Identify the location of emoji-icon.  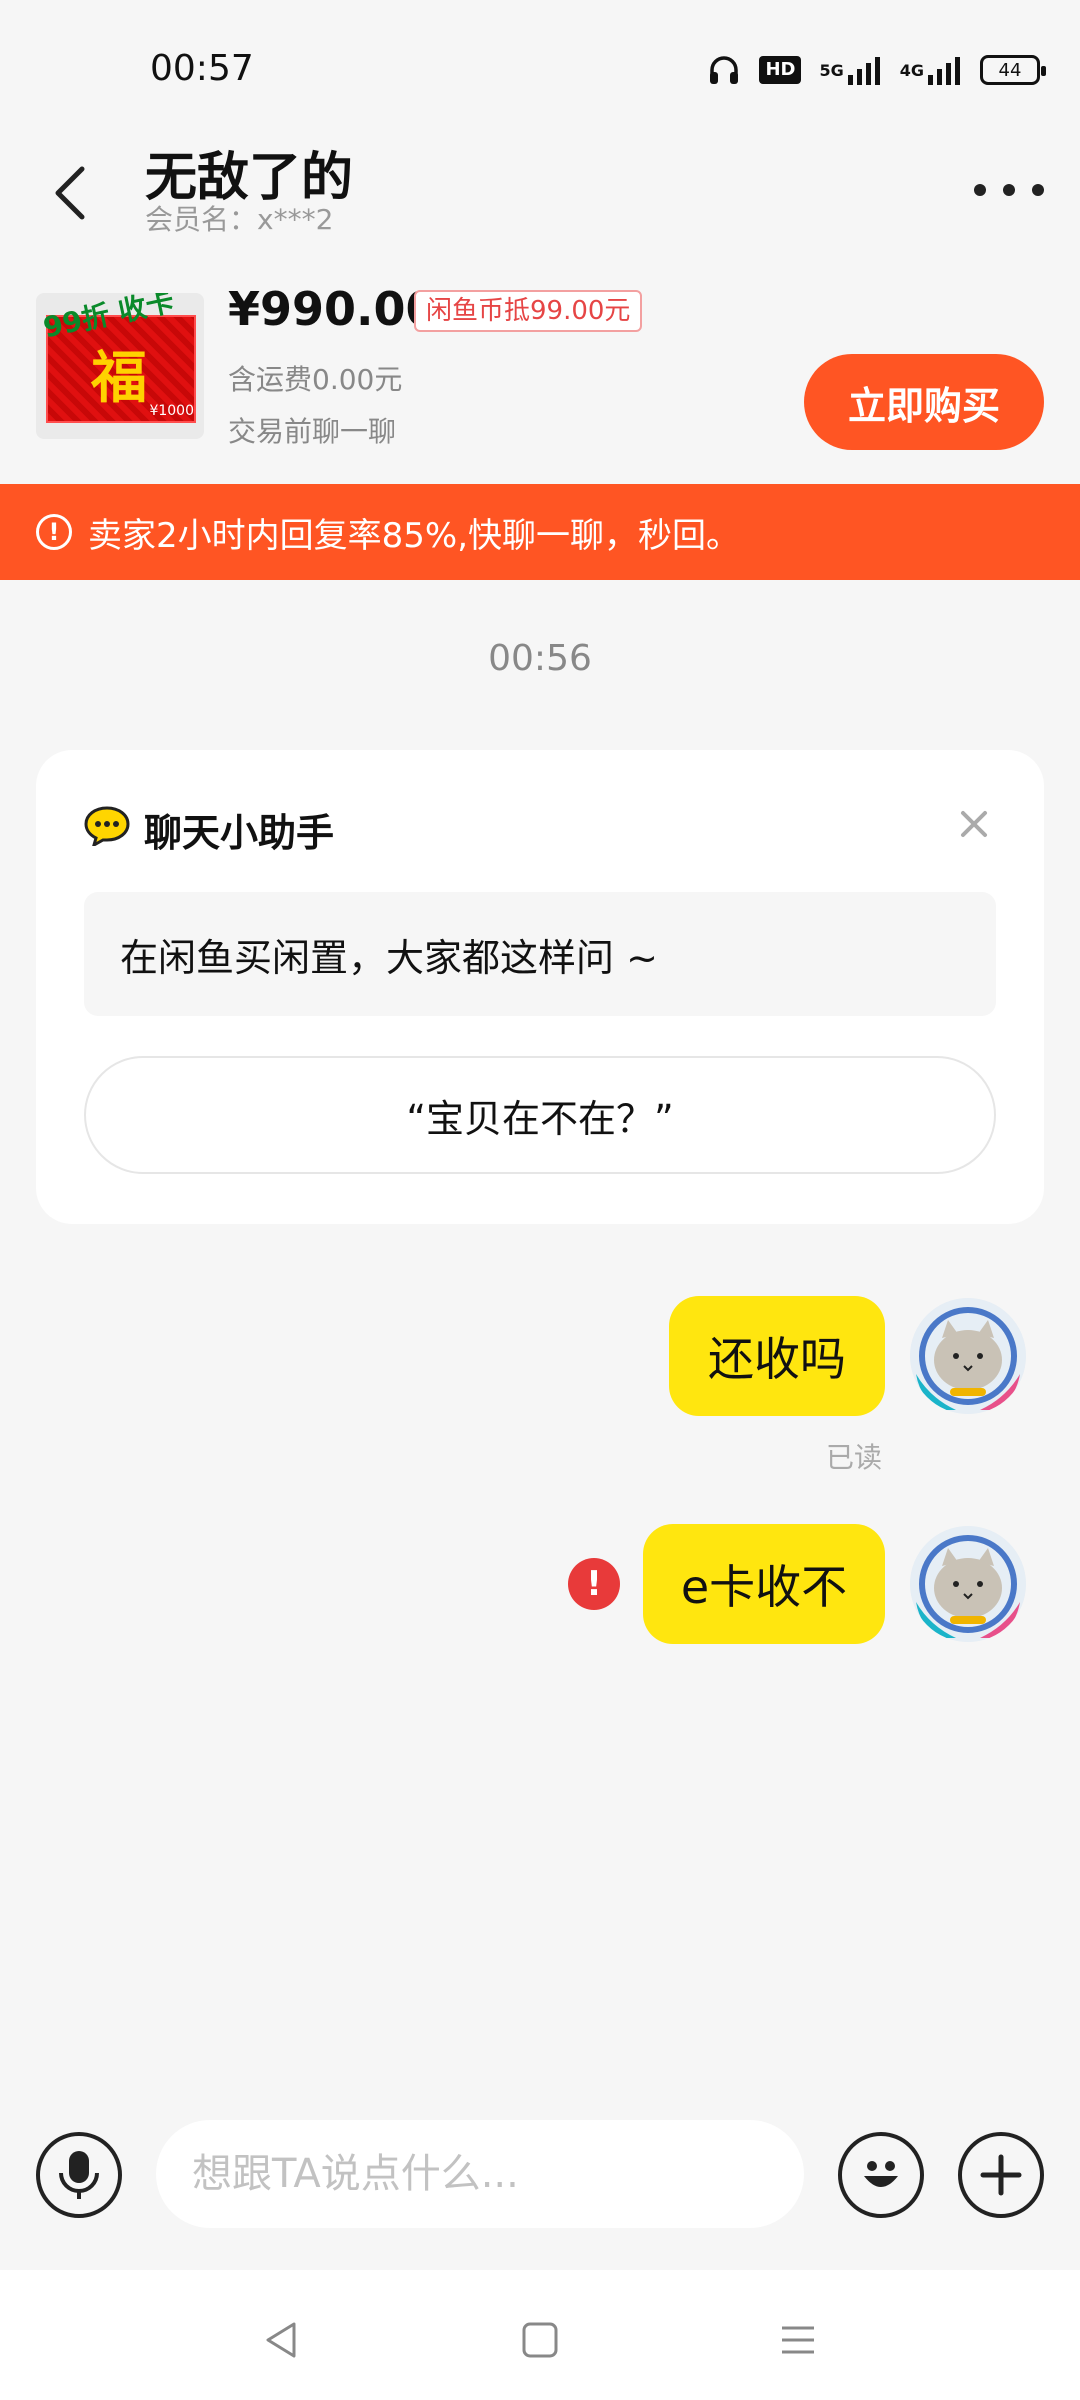
(881, 2174).